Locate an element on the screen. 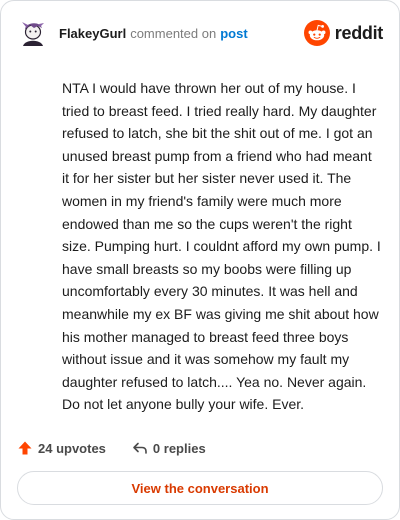 This screenshot has height=520, width=400. upvotes-count: 24 upvotes is located at coordinates (72, 448).